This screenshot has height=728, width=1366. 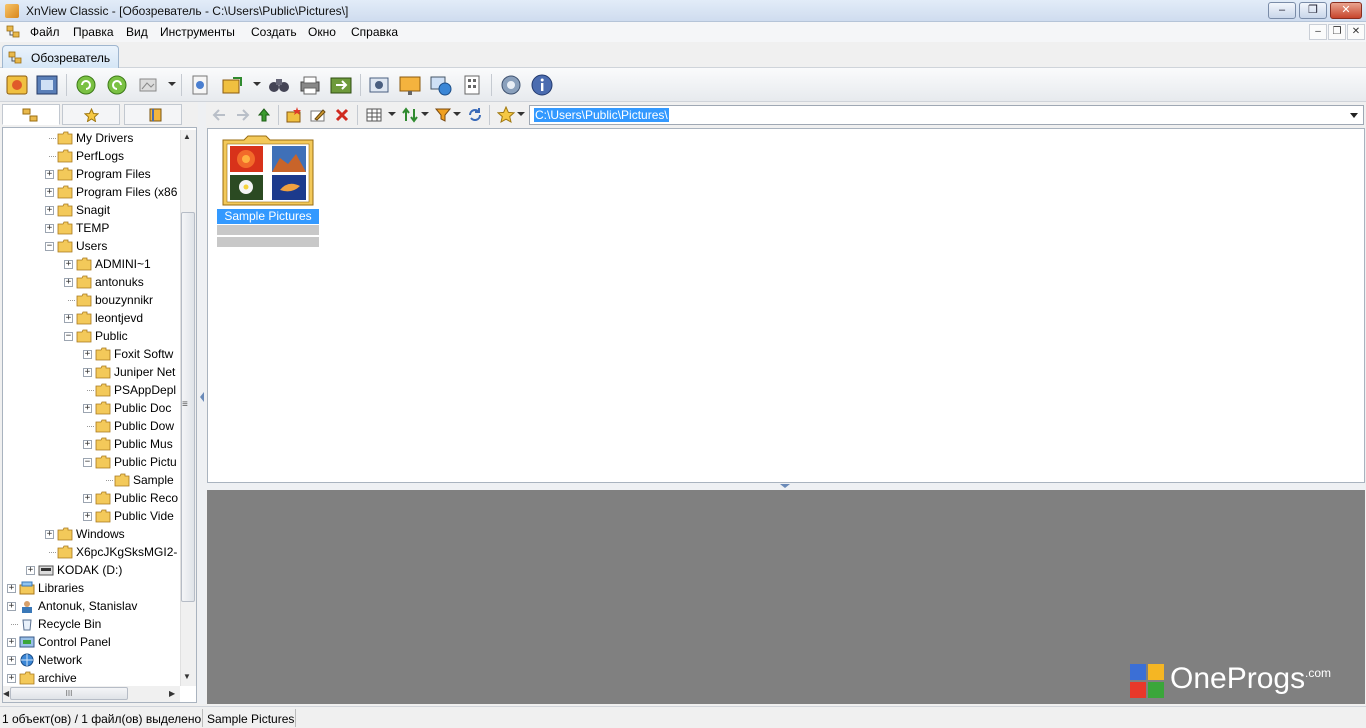 I want to click on web-page-icon, so click(x=441, y=85).